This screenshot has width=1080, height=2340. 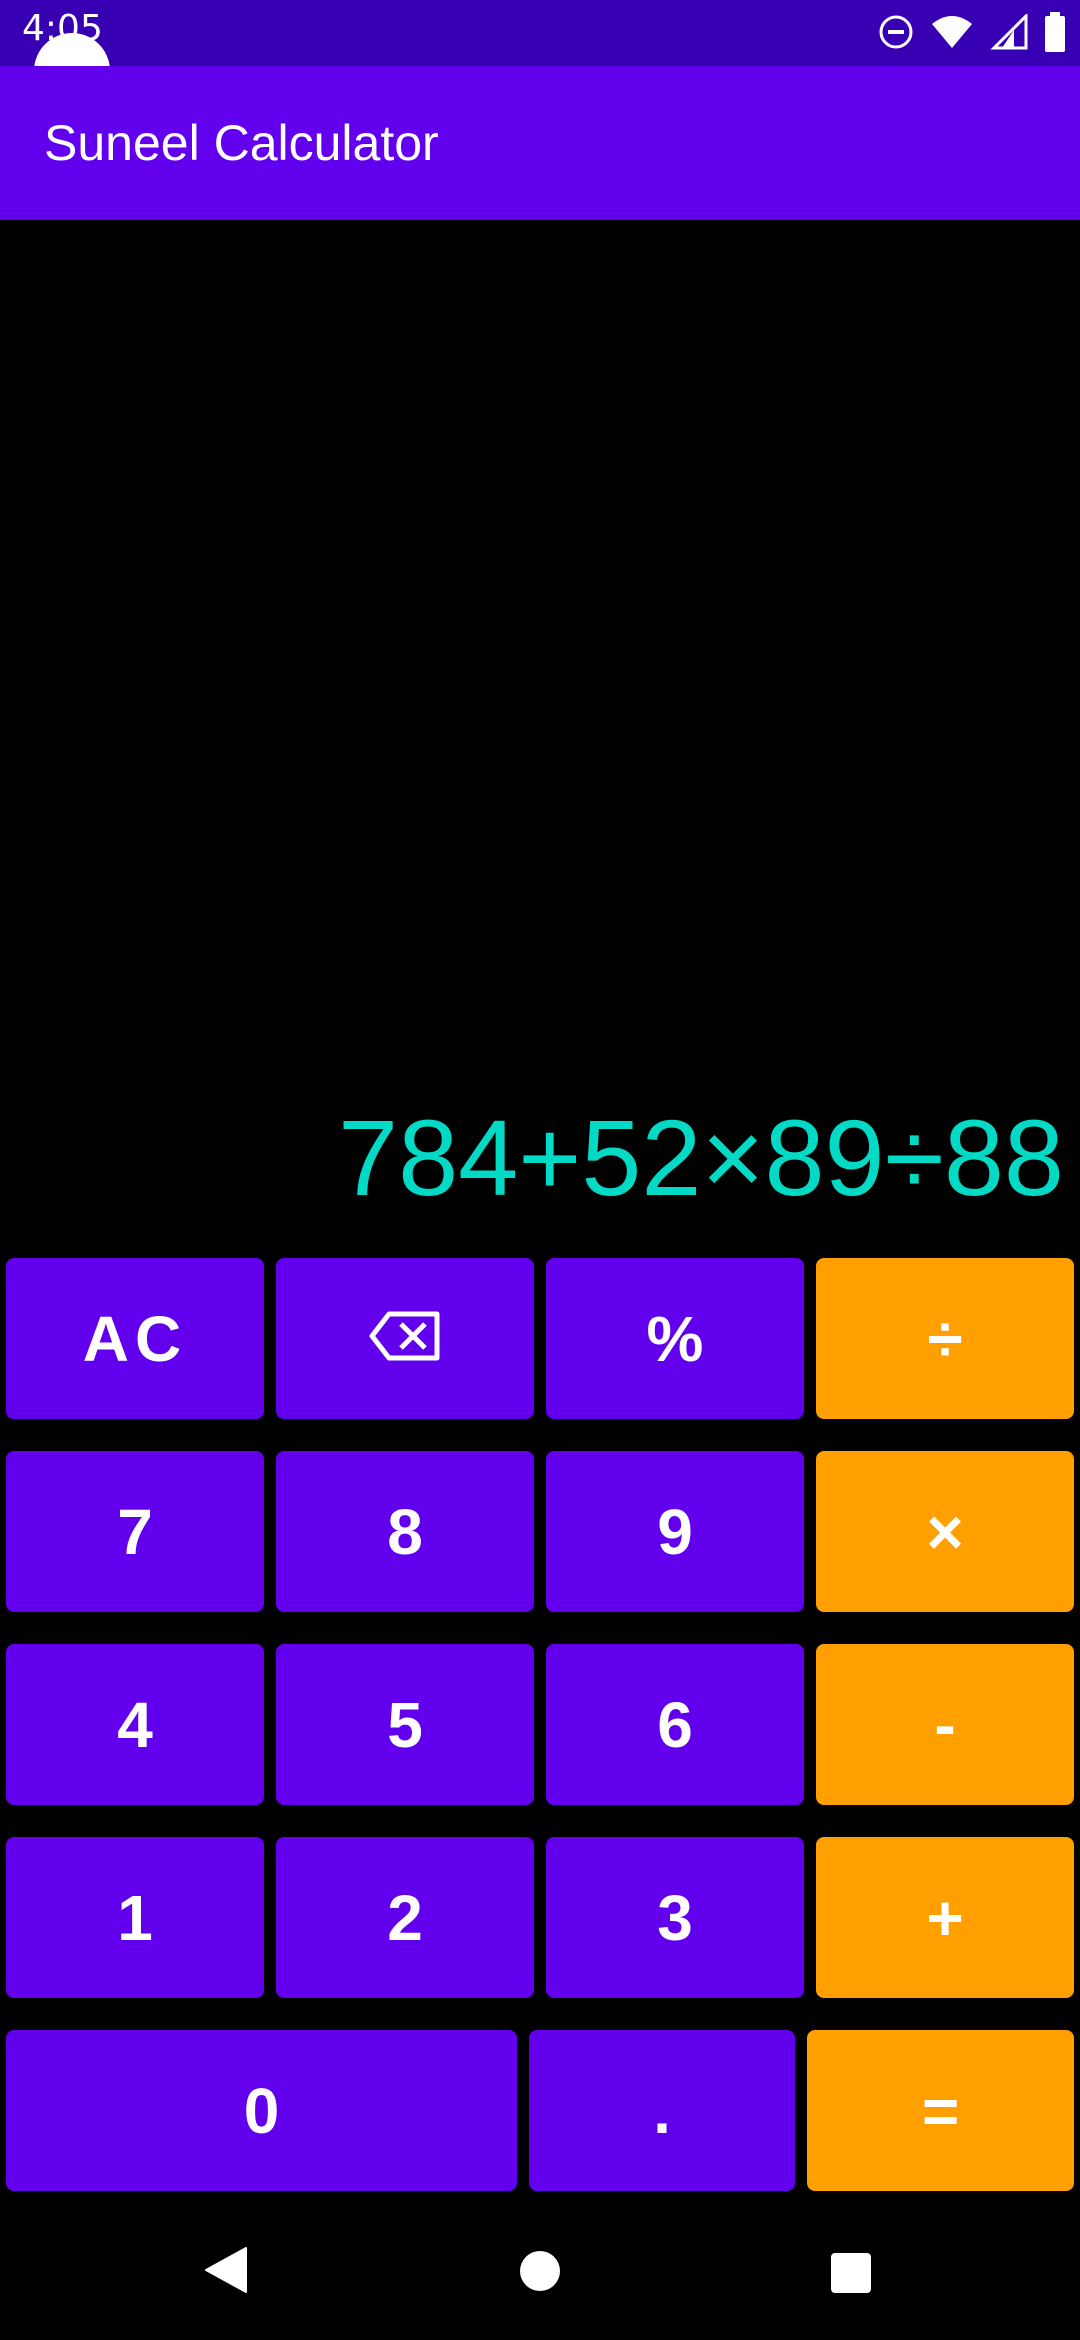 I want to click on app-title: Suneel Calculator, so click(x=241, y=143).